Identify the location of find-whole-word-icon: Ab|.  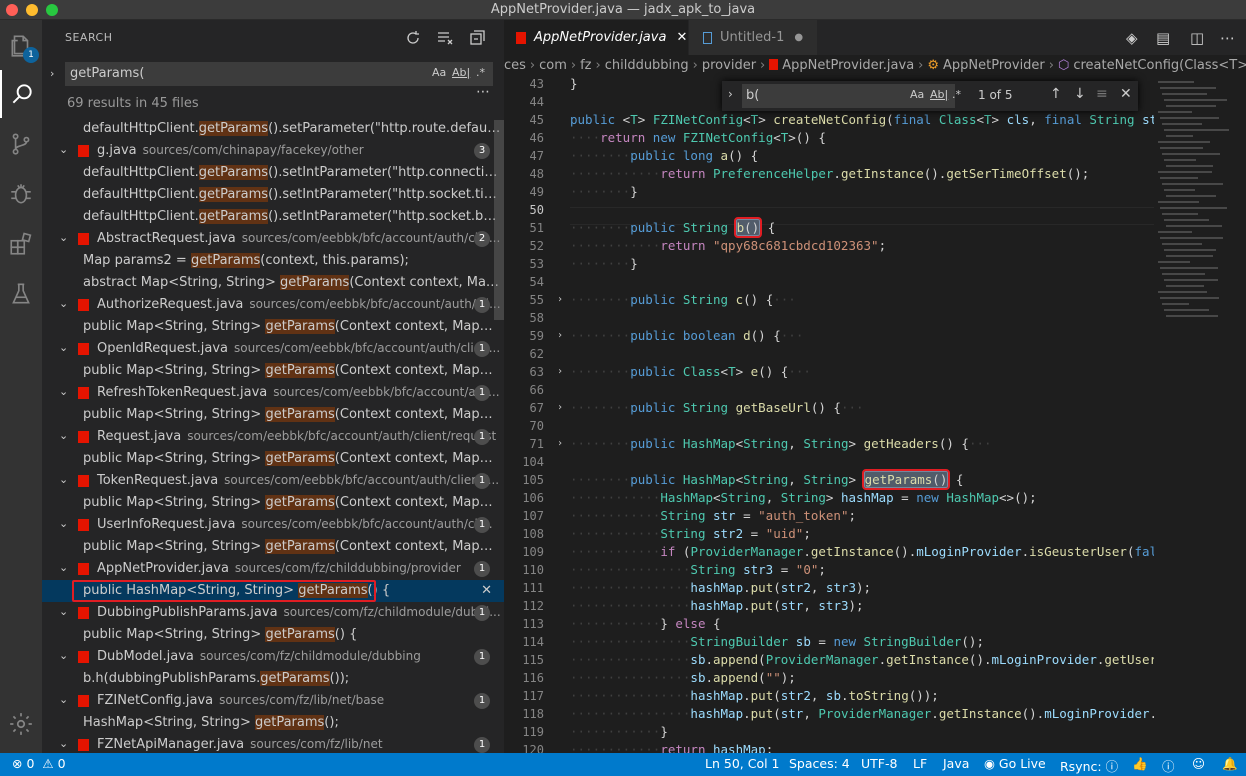
(939, 94).